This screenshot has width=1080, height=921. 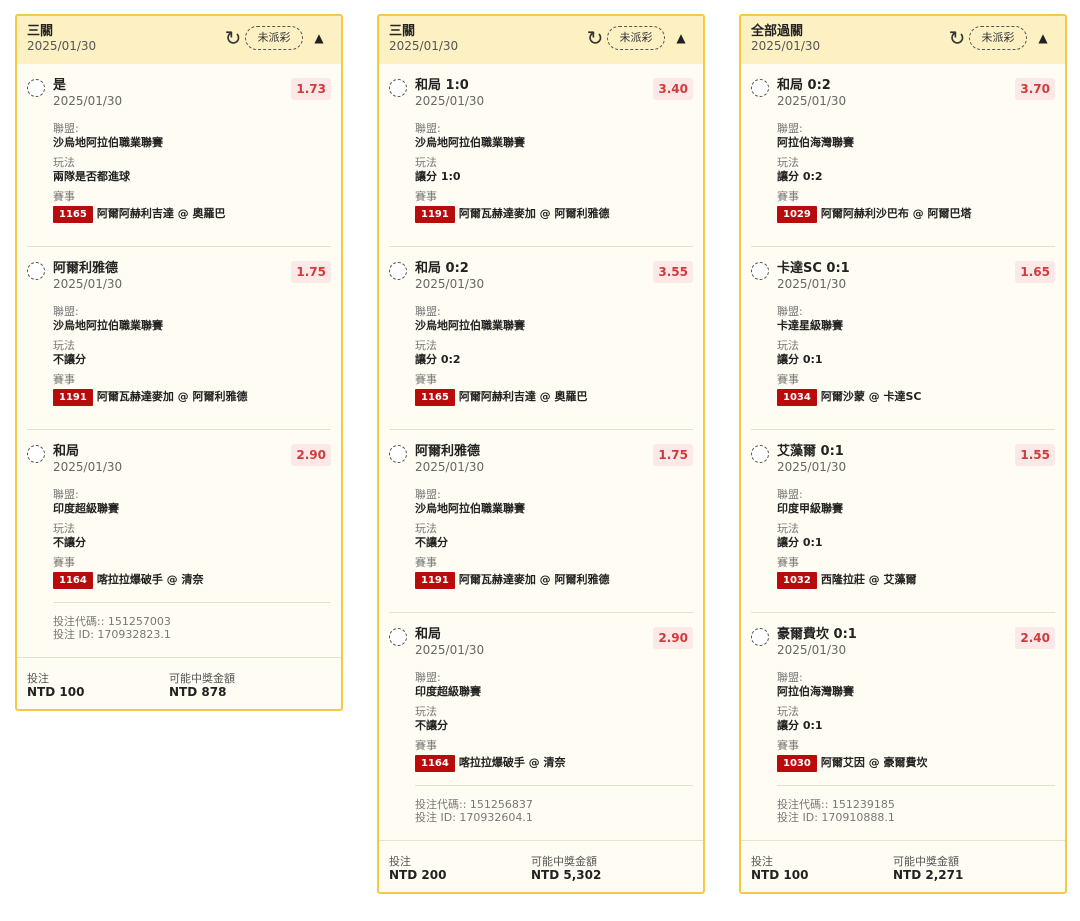 What do you see at coordinates (810, 325) in the screenshot?
I see `league-value: 卡達星級聯賽` at bounding box center [810, 325].